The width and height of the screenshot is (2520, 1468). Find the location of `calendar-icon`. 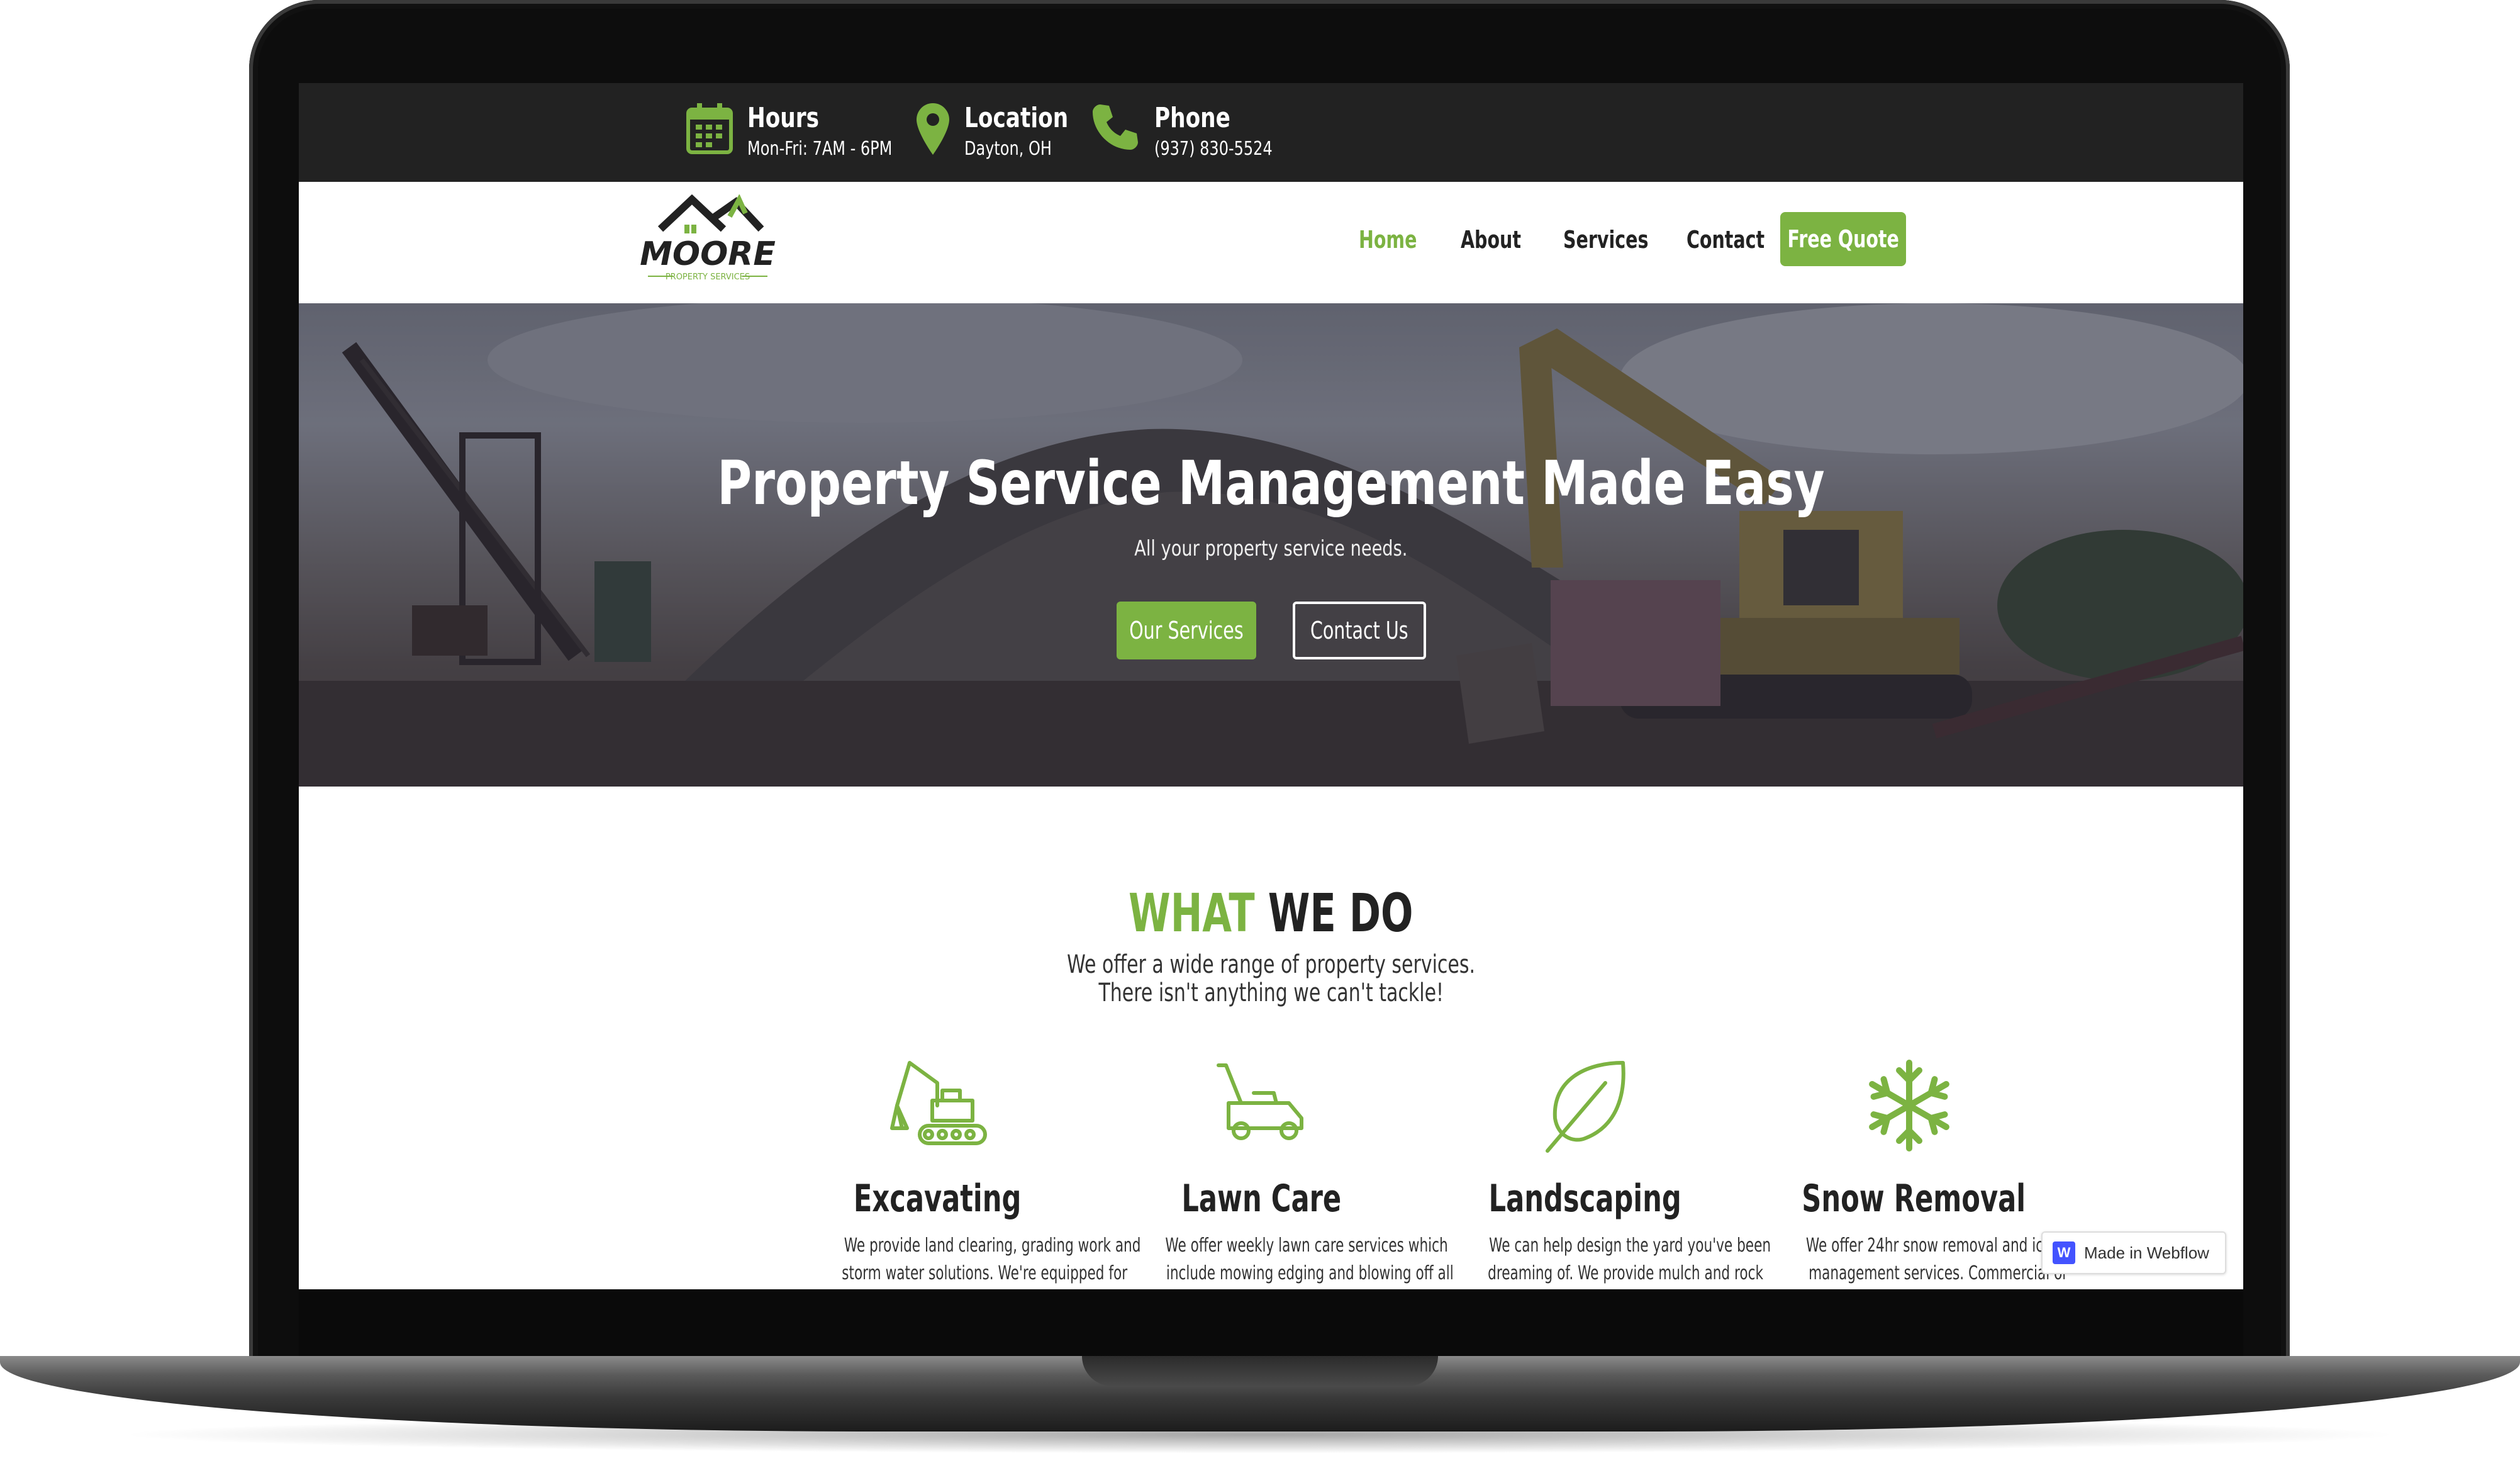

calendar-icon is located at coordinates (709, 130).